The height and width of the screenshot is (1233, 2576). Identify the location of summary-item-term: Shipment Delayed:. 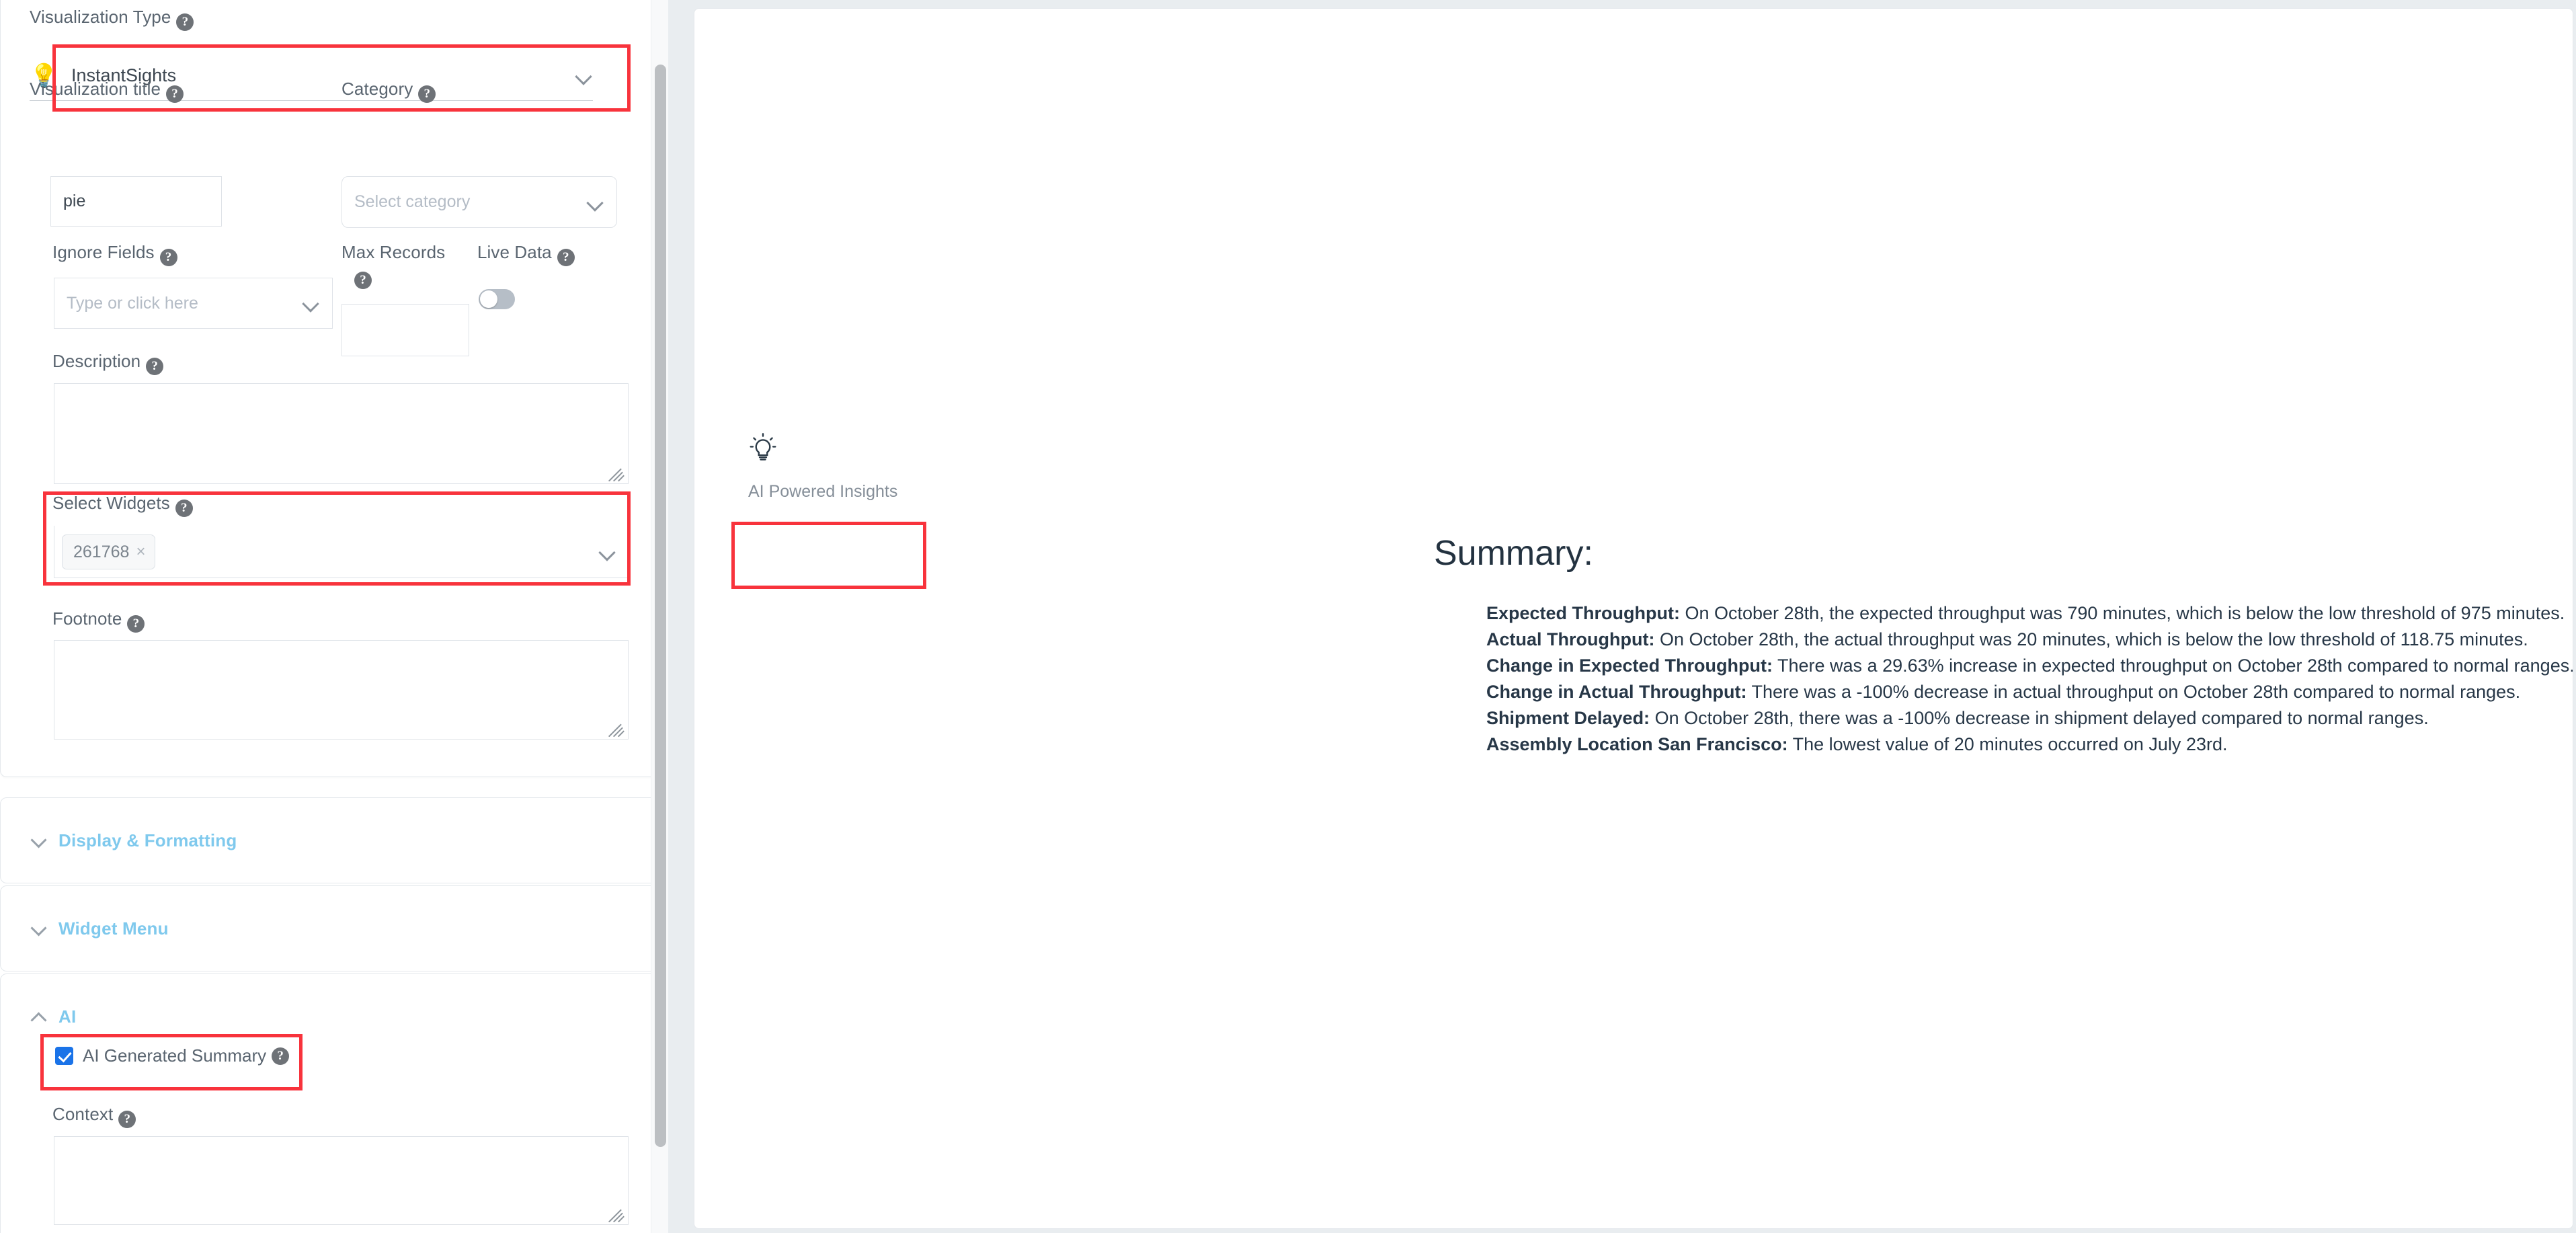
(1568, 718).